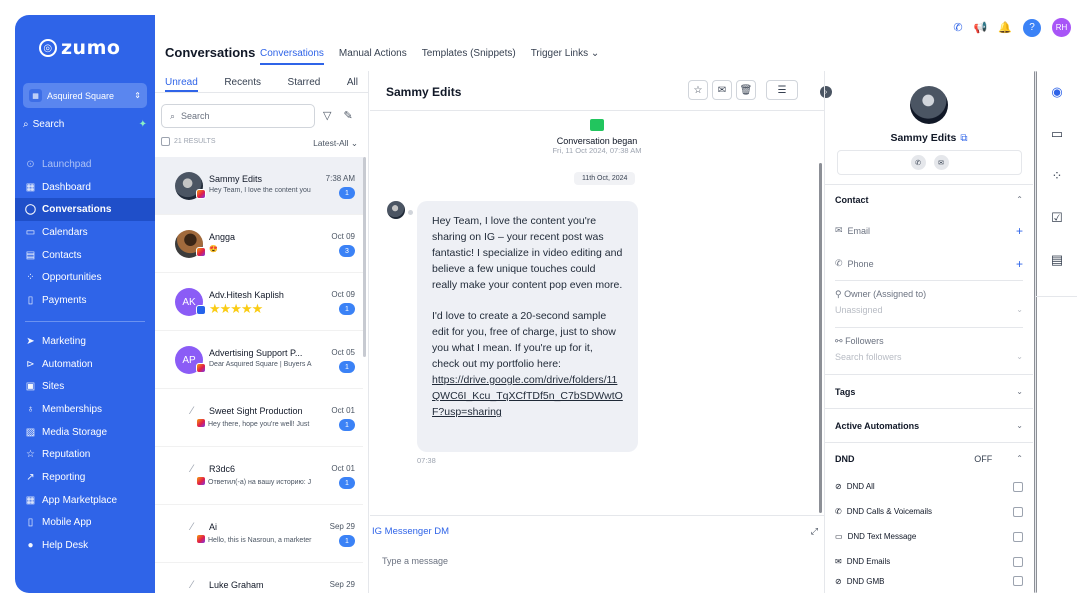 The height and width of the screenshot is (608, 1087). What do you see at coordinates (259, 244) in the screenshot?
I see `list-item: Angga Oct 09 😍 3` at bounding box center [259, 244].